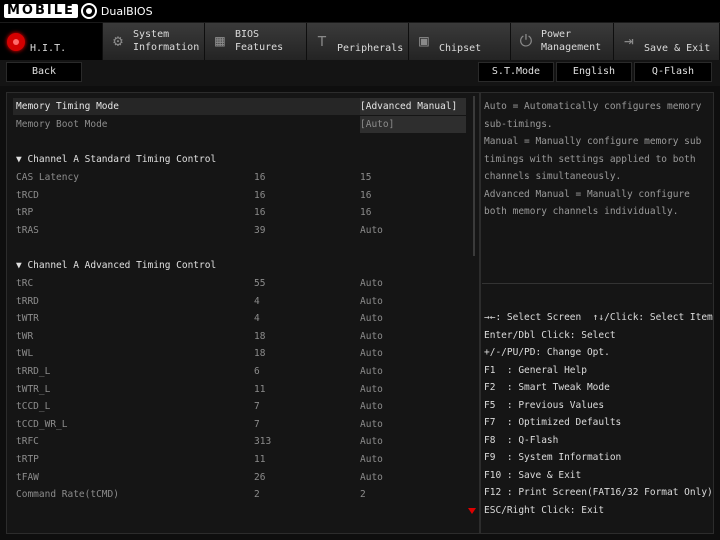  I want to click on timing-row: tWTR 4 Auto, so click(246, 318).